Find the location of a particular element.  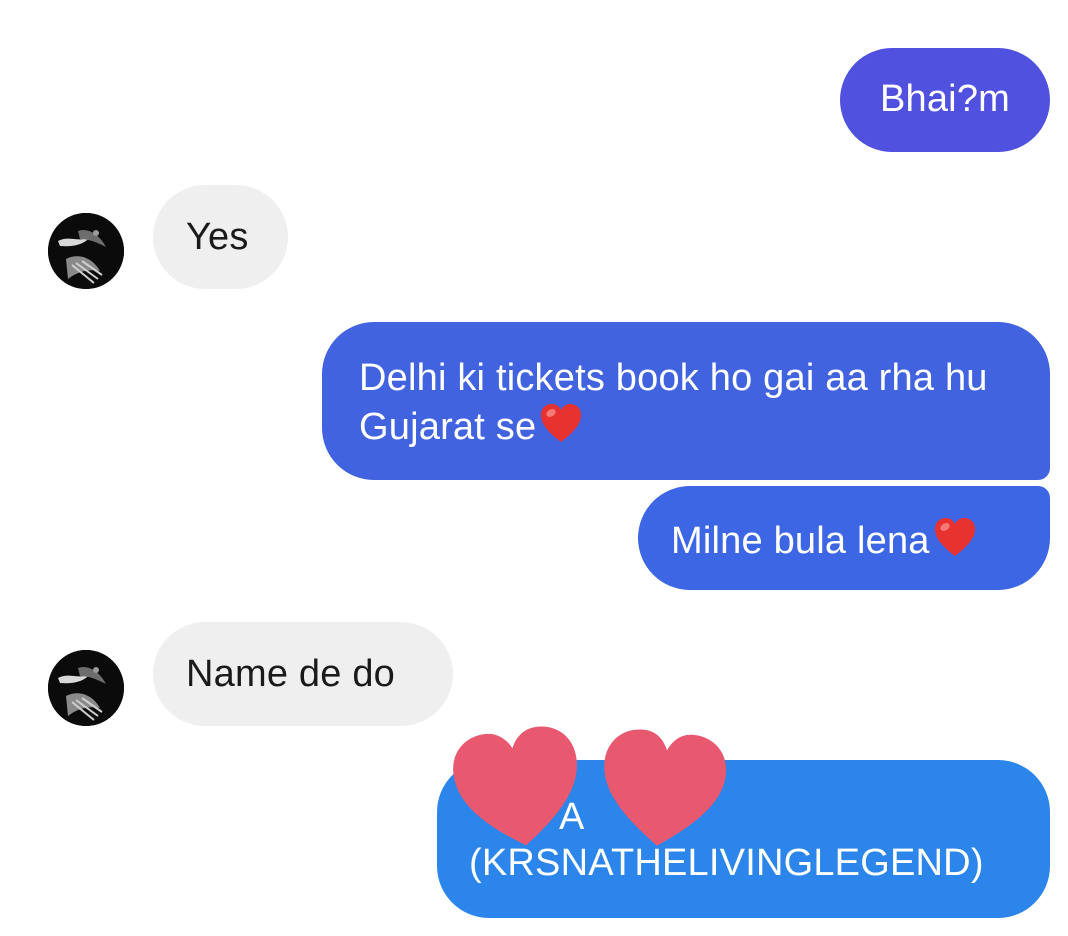

sent-message-bubble: Milne bula lena is located at coordinates (844, 538).